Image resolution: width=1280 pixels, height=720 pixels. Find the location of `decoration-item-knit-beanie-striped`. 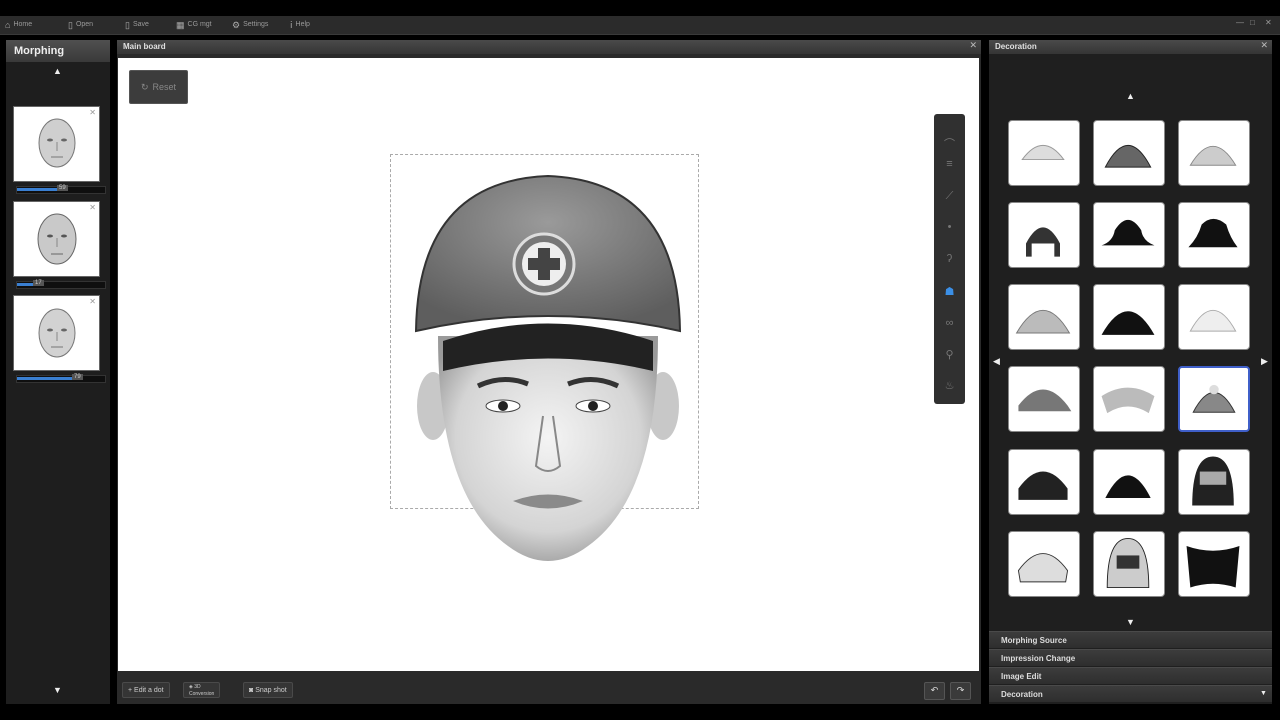

decoration-item-knit-beanie-striped is located at coordinates (1129, 153).